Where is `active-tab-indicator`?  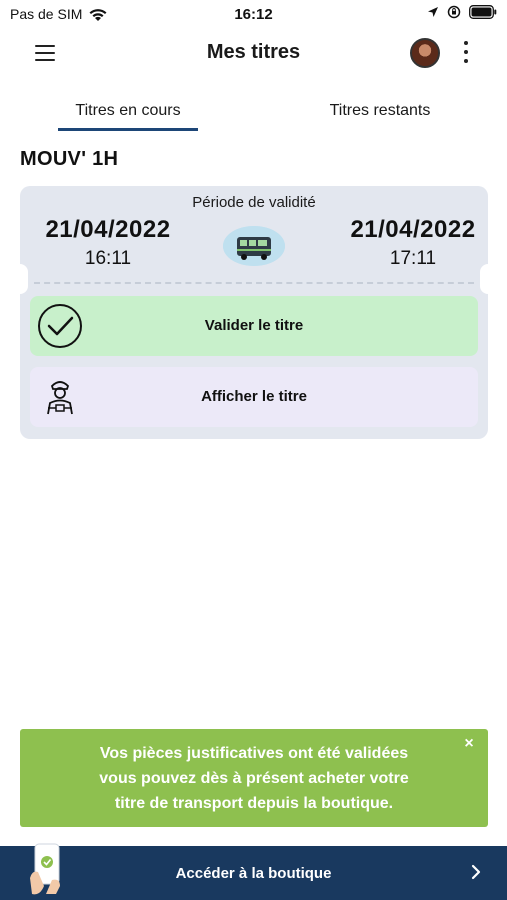
active-tab-indicator is located at coordinates (128, 129).